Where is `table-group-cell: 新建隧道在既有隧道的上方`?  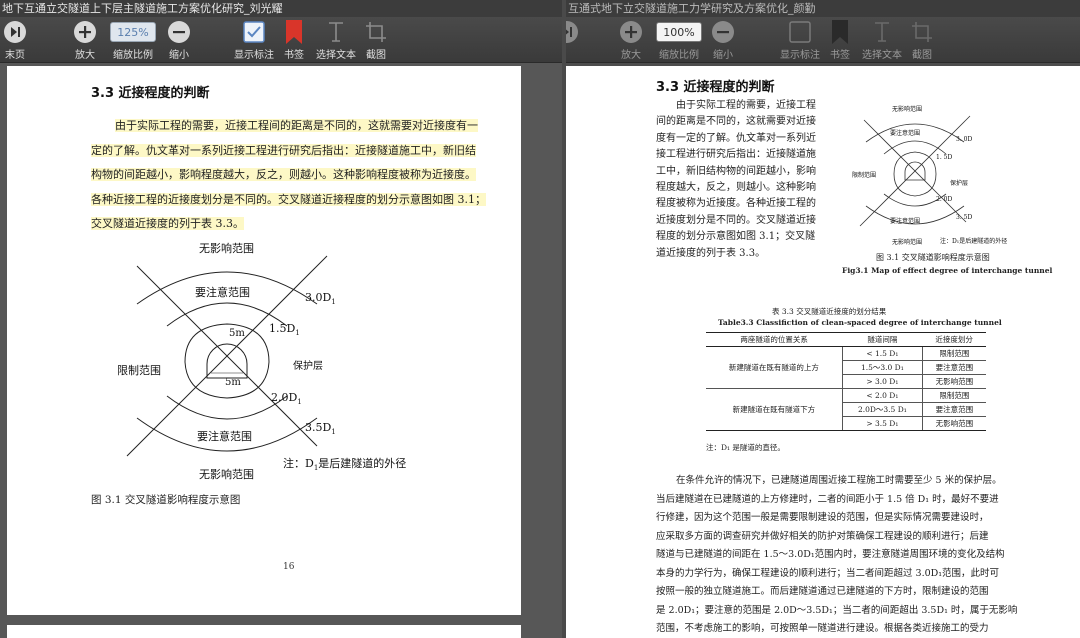 table-group-cell: 新建隧道在既有隧道的上方 is located at coordinates (774, 367).